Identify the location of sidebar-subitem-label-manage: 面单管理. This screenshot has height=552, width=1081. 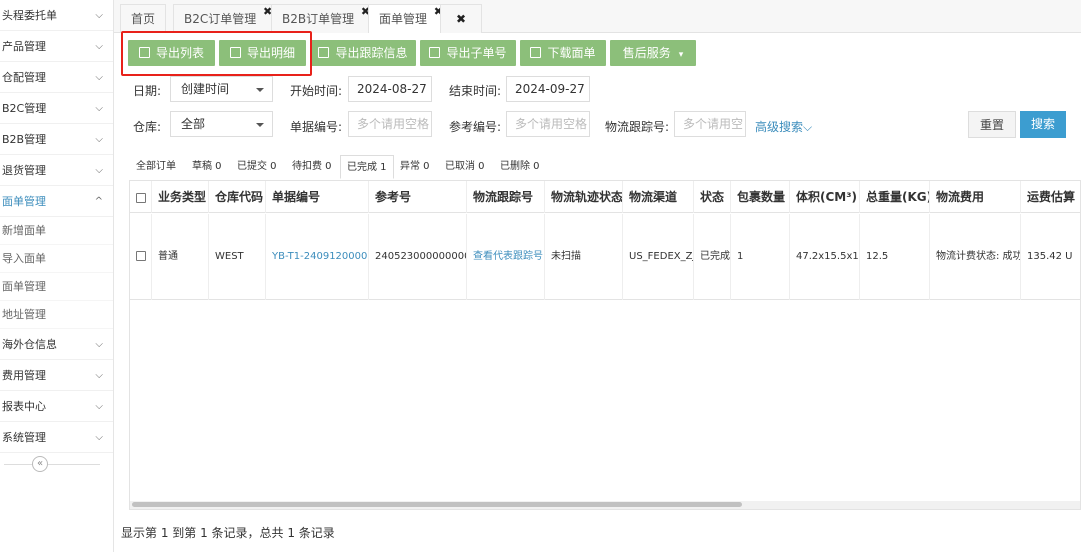
(56, 287).